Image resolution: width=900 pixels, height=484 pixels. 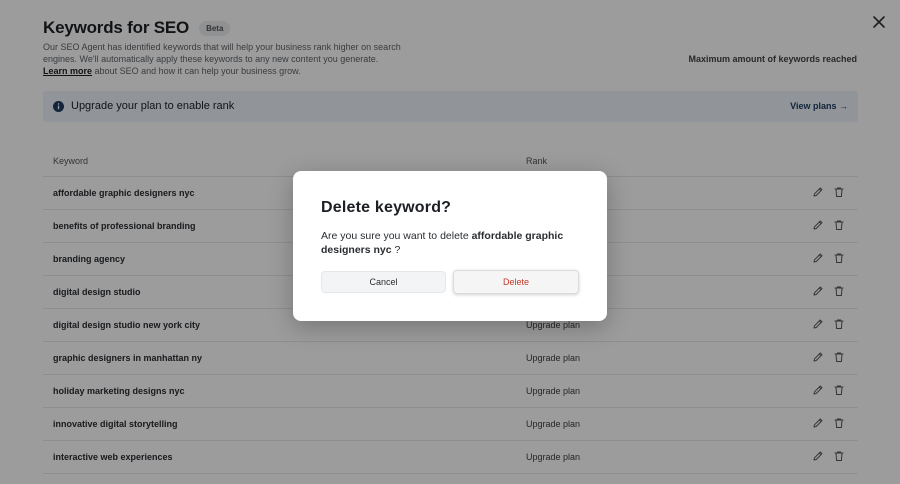 What do you see at coordinates (386, 207) in the screenshot?
I see `dialog-title: Delete keyword?` at bounding box center [386, 207].